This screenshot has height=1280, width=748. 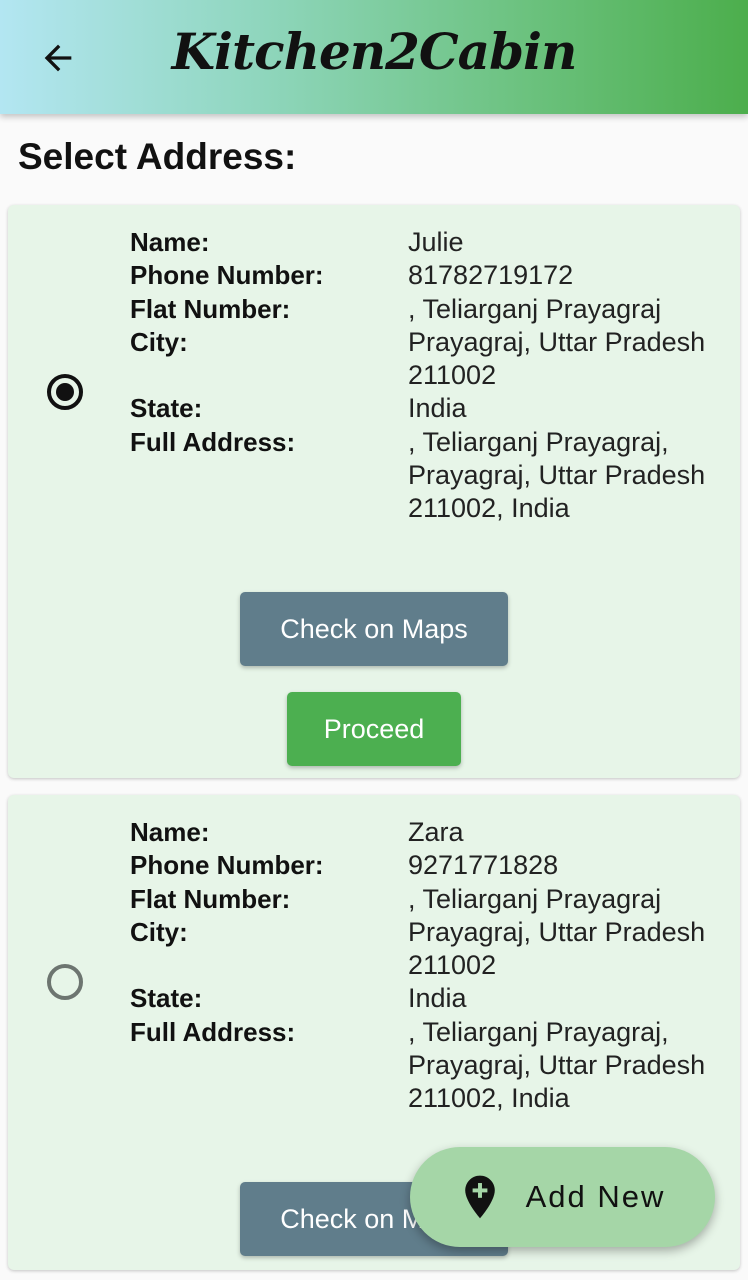 What do you see at coordinates (491, 275) in the screenshot?
I see `phone-value: 81782719172` at bounding box center [491, 275].